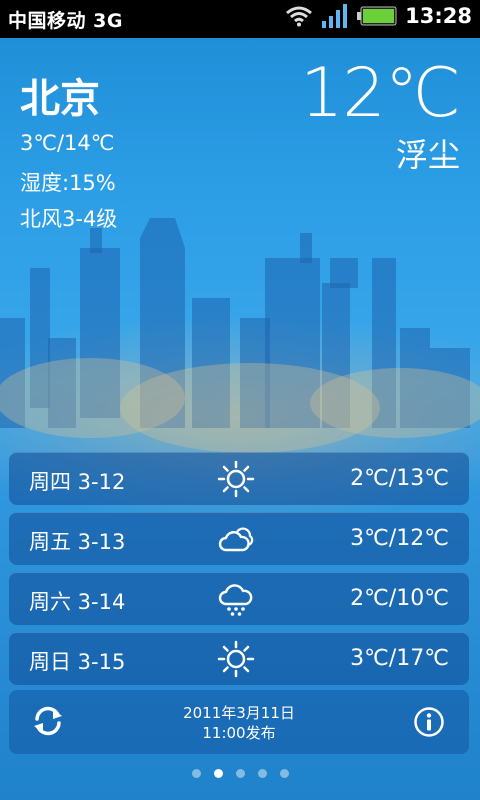 This screenshot has width=480, height=800. Describe the element at coordinates (239, 733) in the screenshot. I see `publish-time: 11:00发布` at that location.